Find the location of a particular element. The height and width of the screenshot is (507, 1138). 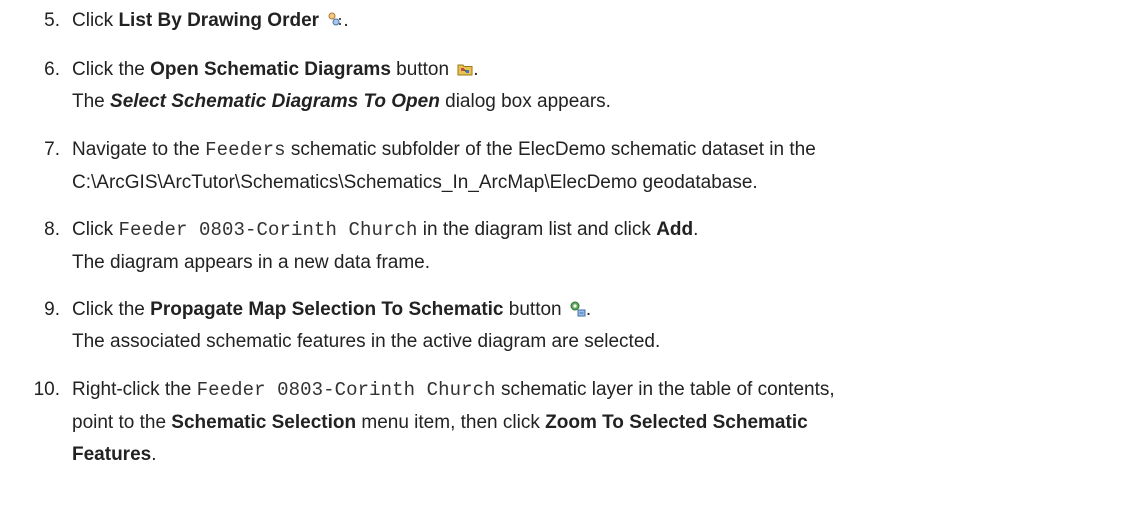

step-line: Click List By Drawing Order . is located at coordinates (210, 20).